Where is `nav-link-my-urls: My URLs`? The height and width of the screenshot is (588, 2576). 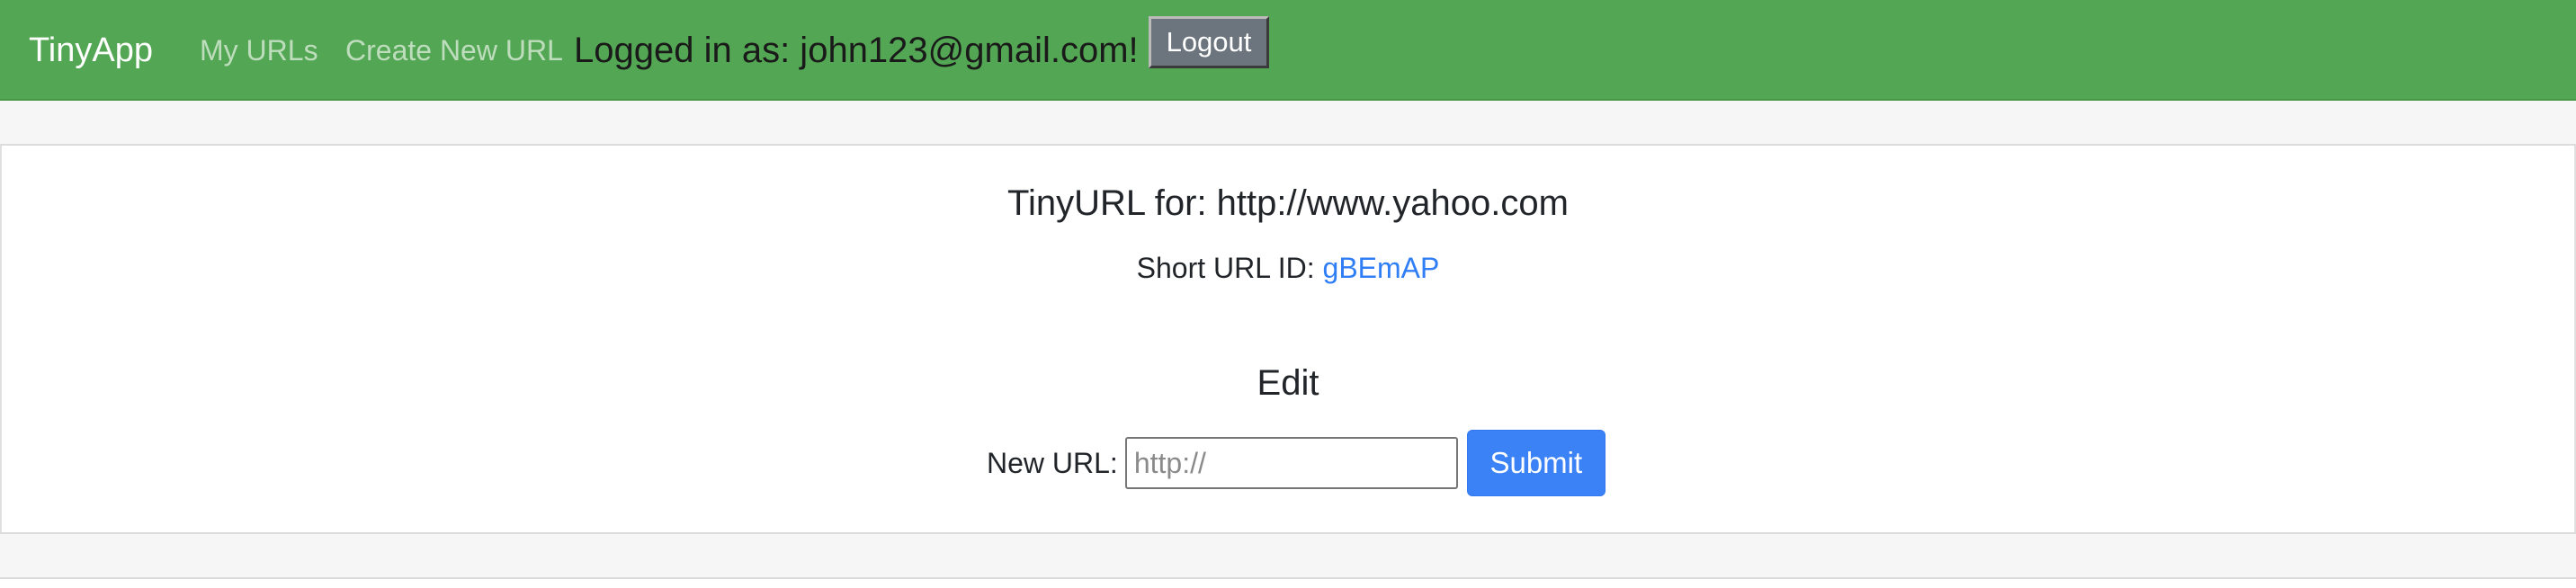
nav-link-my-urls: My URLs is located at coordinates (259, 50).